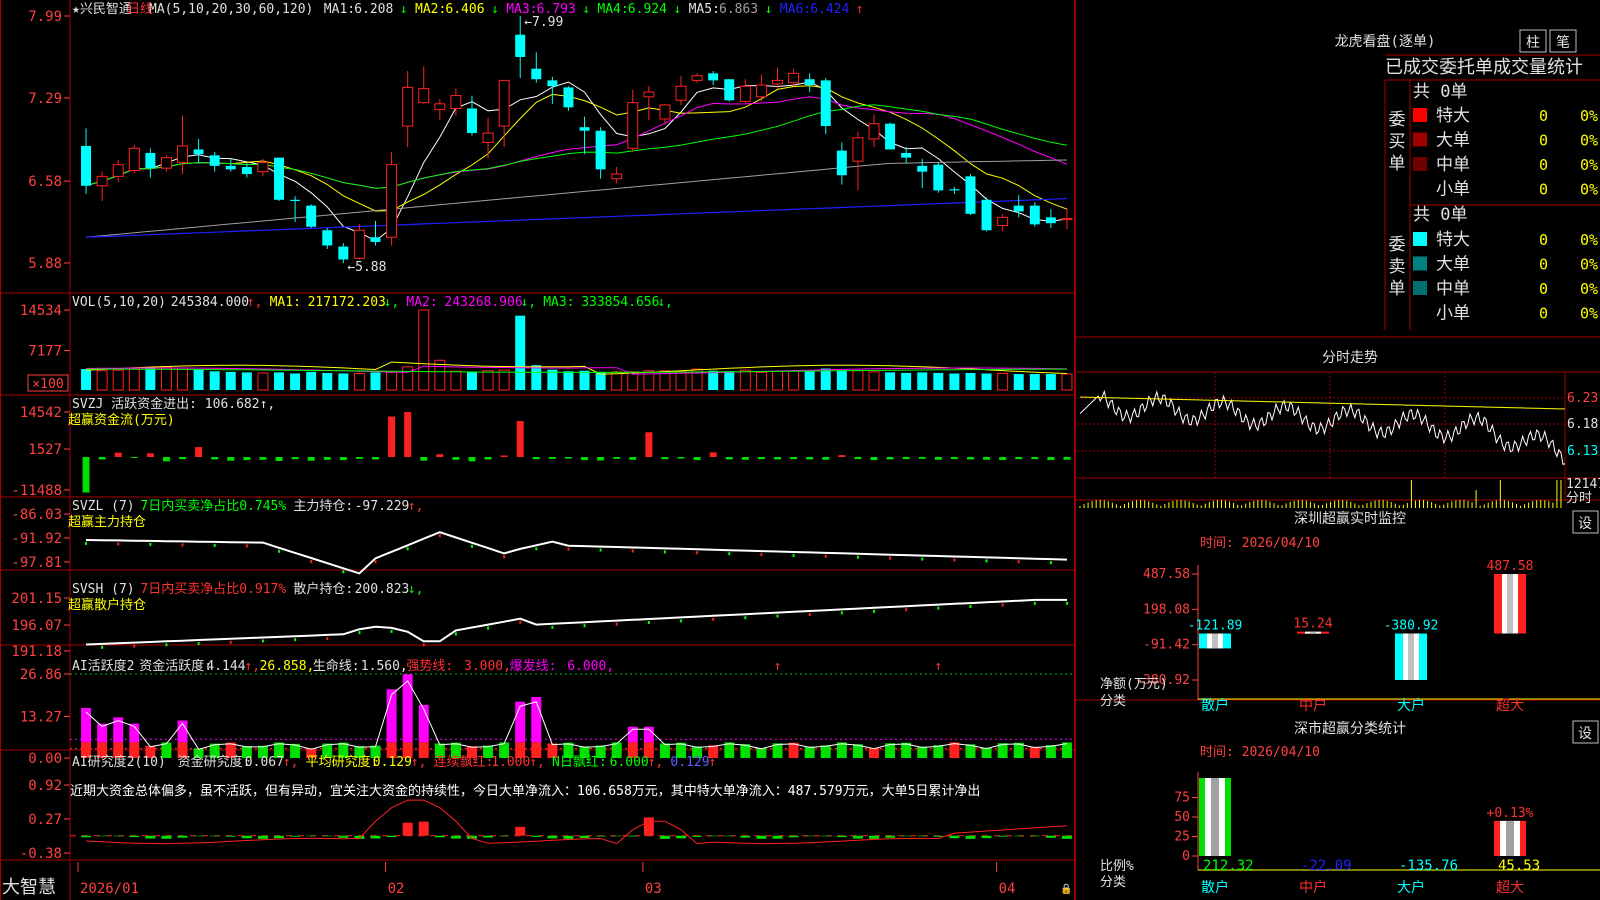 The height and width of the screenshot is (900, 1600). What do you see at coordinates (107, 605) in the screenshot?
I see `svsh-subtitle: 超赢散户持仓` at bounding box center [107, 605].